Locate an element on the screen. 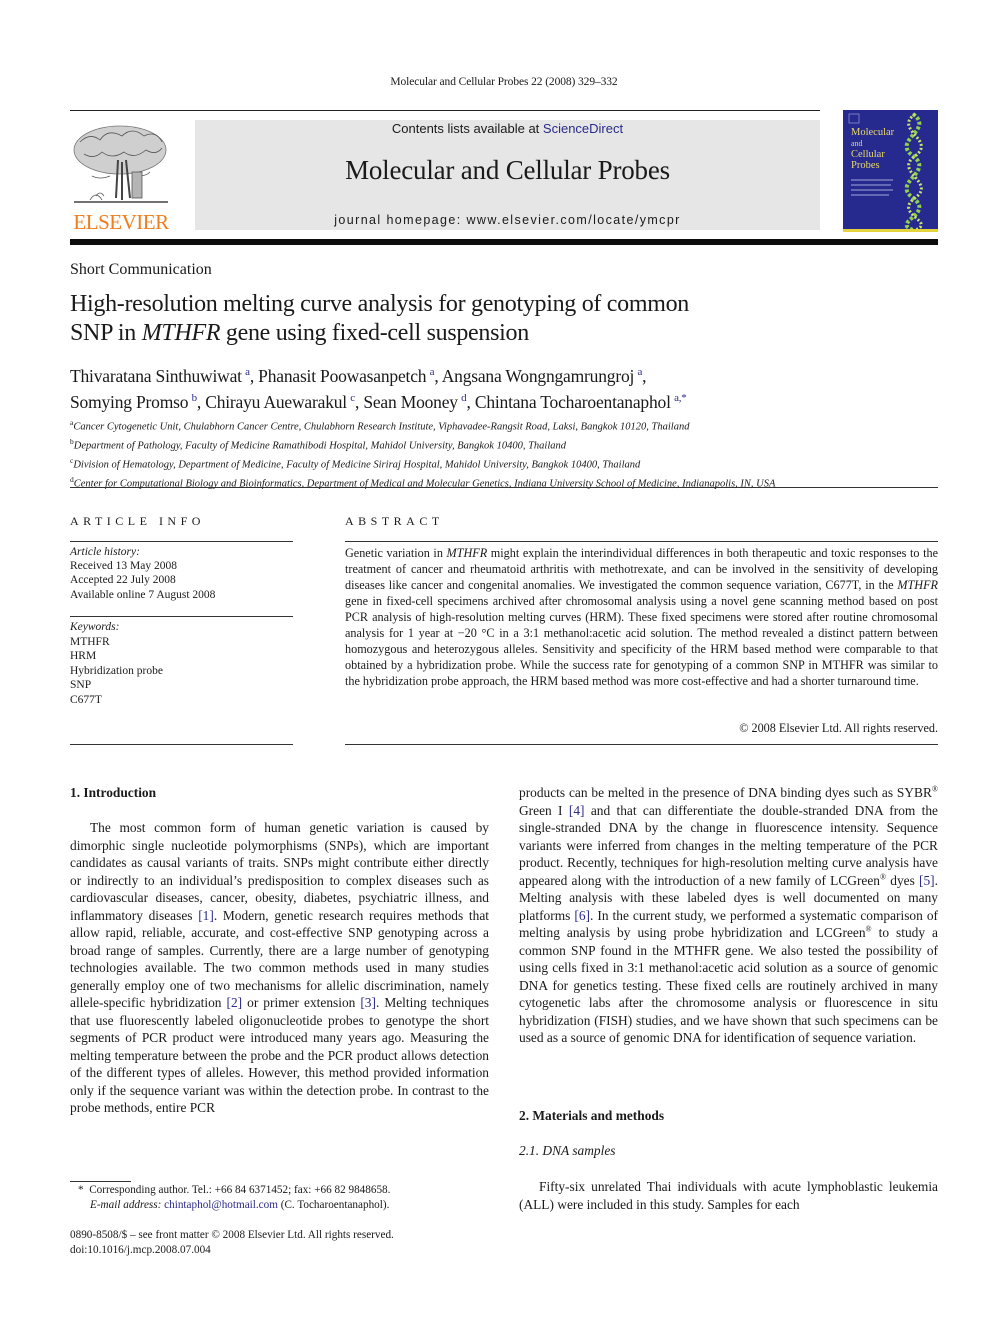 The height and width of the screenshot is (1323, 992). elsevier-wordmark: ELSEVIER is located at coordinates (121, 222).